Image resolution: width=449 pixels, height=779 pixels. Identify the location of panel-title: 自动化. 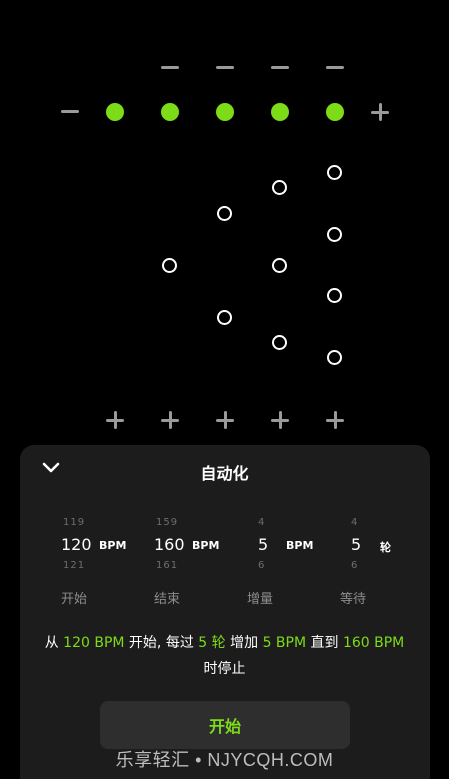
(224, 473).